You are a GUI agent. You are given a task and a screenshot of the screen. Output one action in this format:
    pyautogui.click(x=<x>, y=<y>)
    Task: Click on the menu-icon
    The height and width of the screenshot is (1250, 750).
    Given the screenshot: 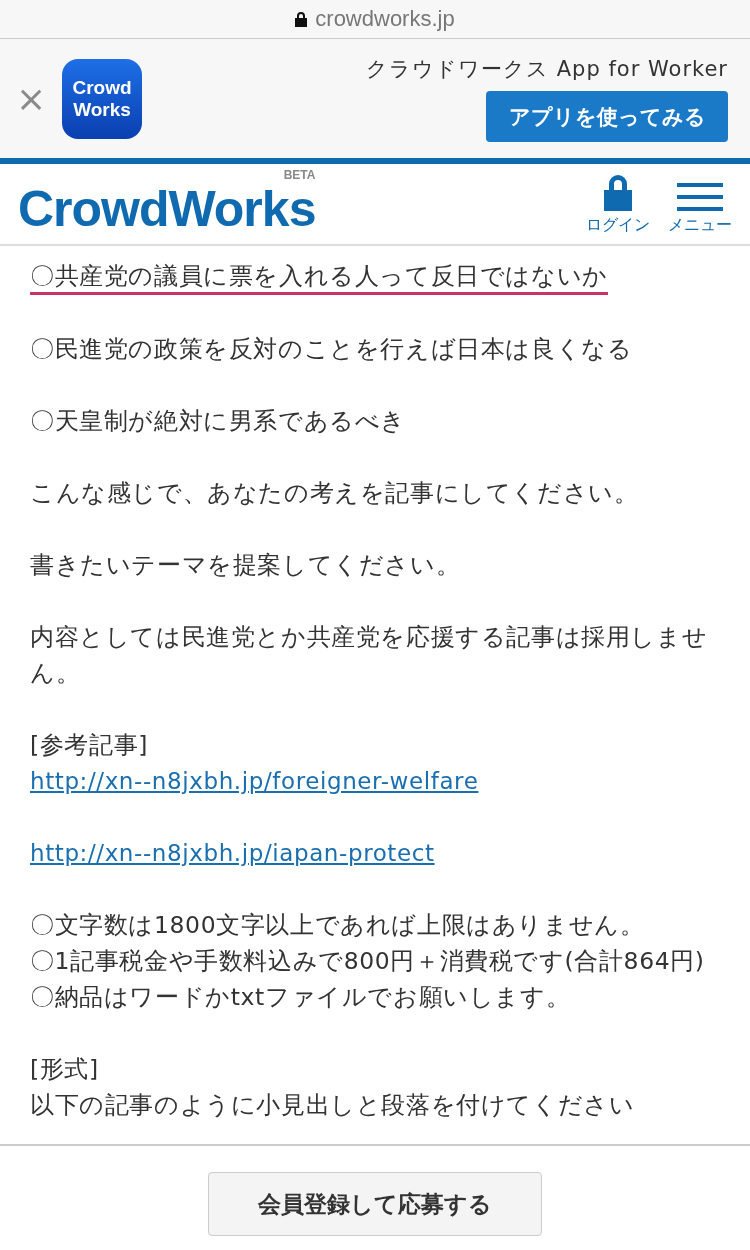 What is the action you would take?
    pyautogui.click(x=700, y=196)
    